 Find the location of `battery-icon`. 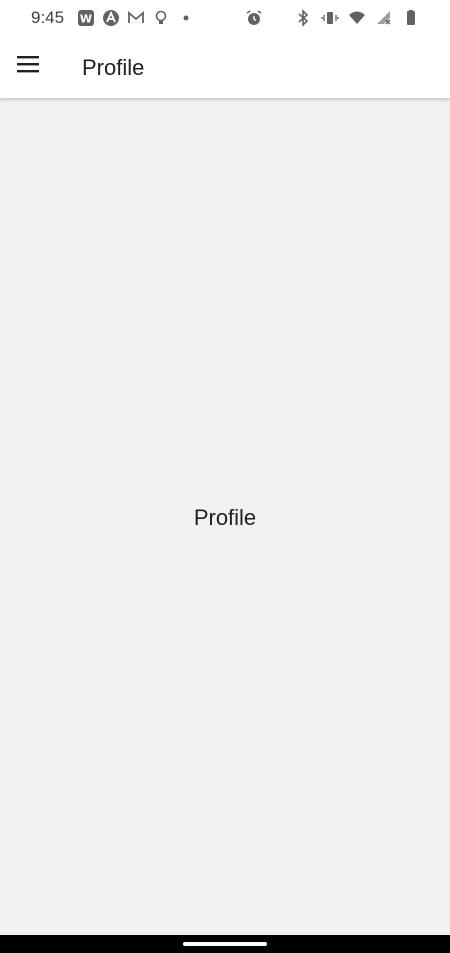

battery-icon is located at coordinates (410, 17).